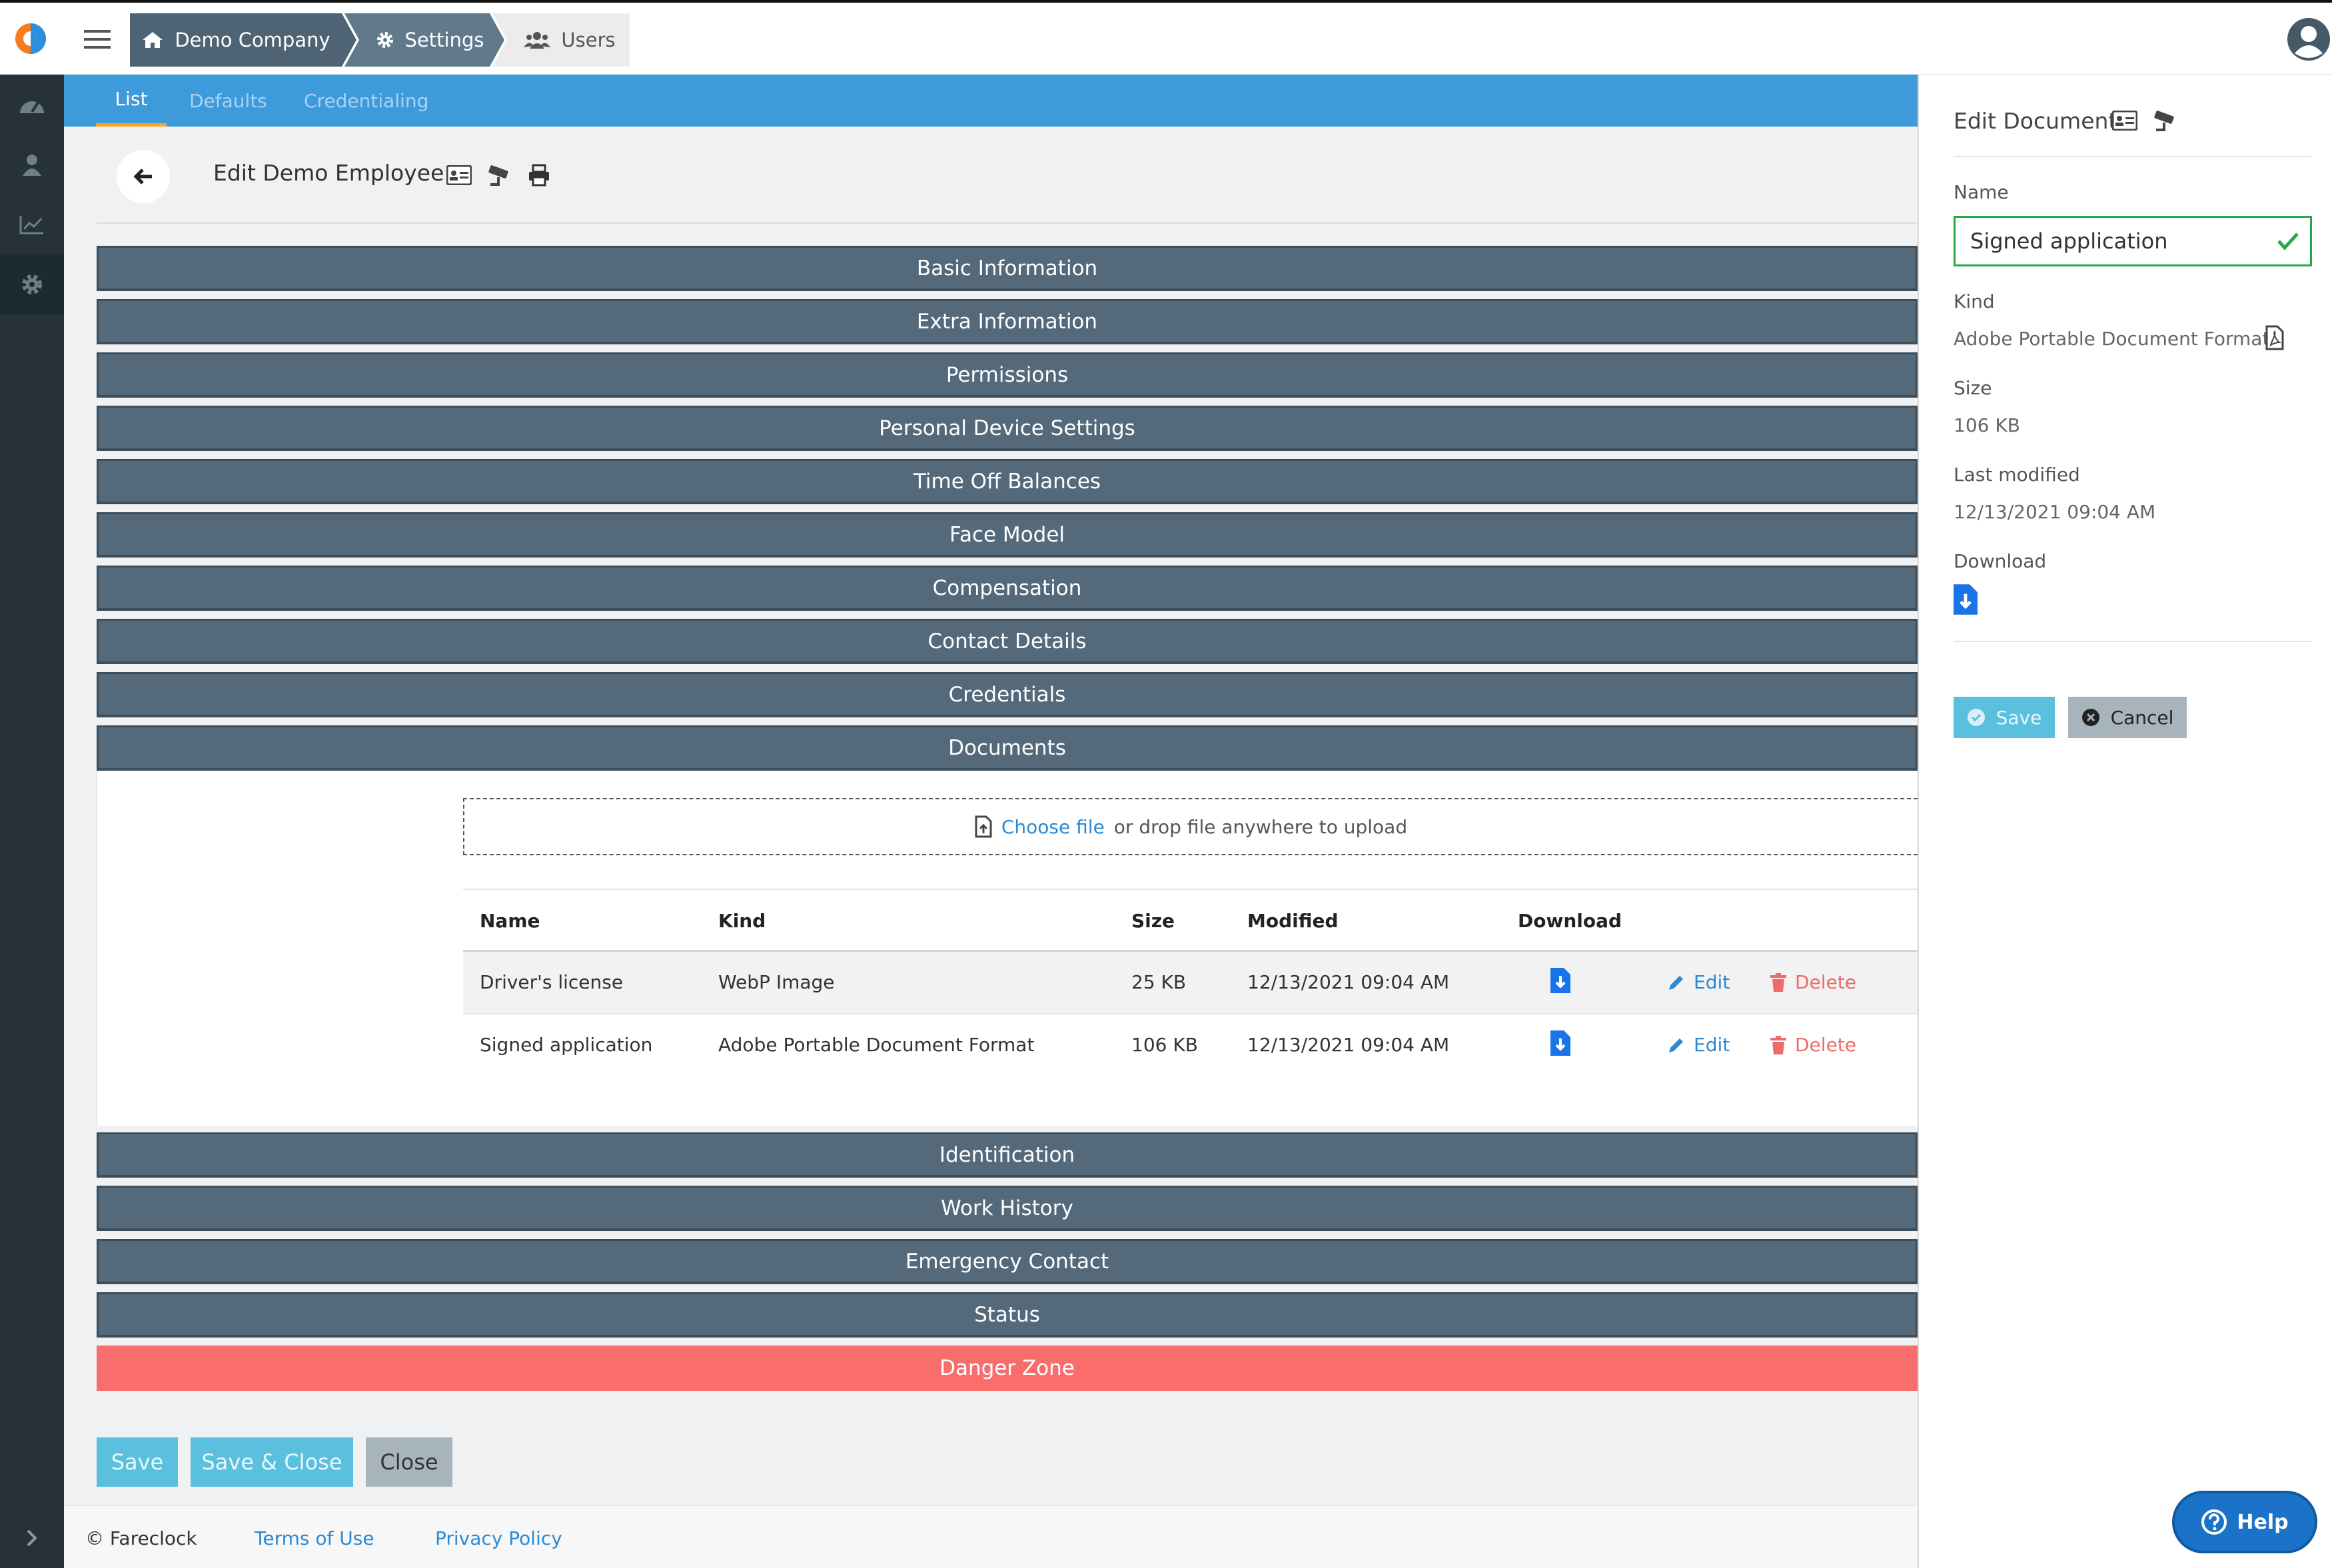 The image size is (2332, 1568). I want to click on section-label: Documents, so click(1007, 748).